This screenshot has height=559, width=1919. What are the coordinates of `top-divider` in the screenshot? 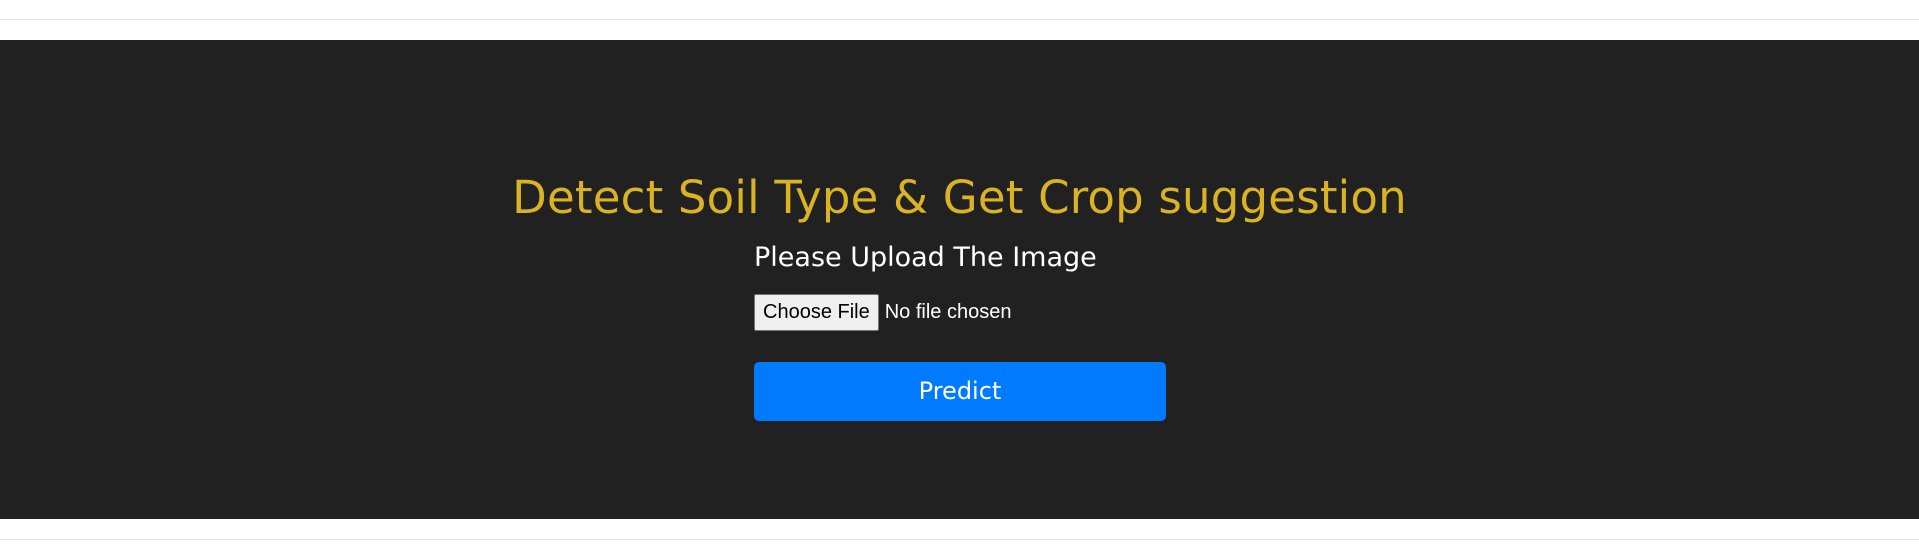 It's located at (959, 19).